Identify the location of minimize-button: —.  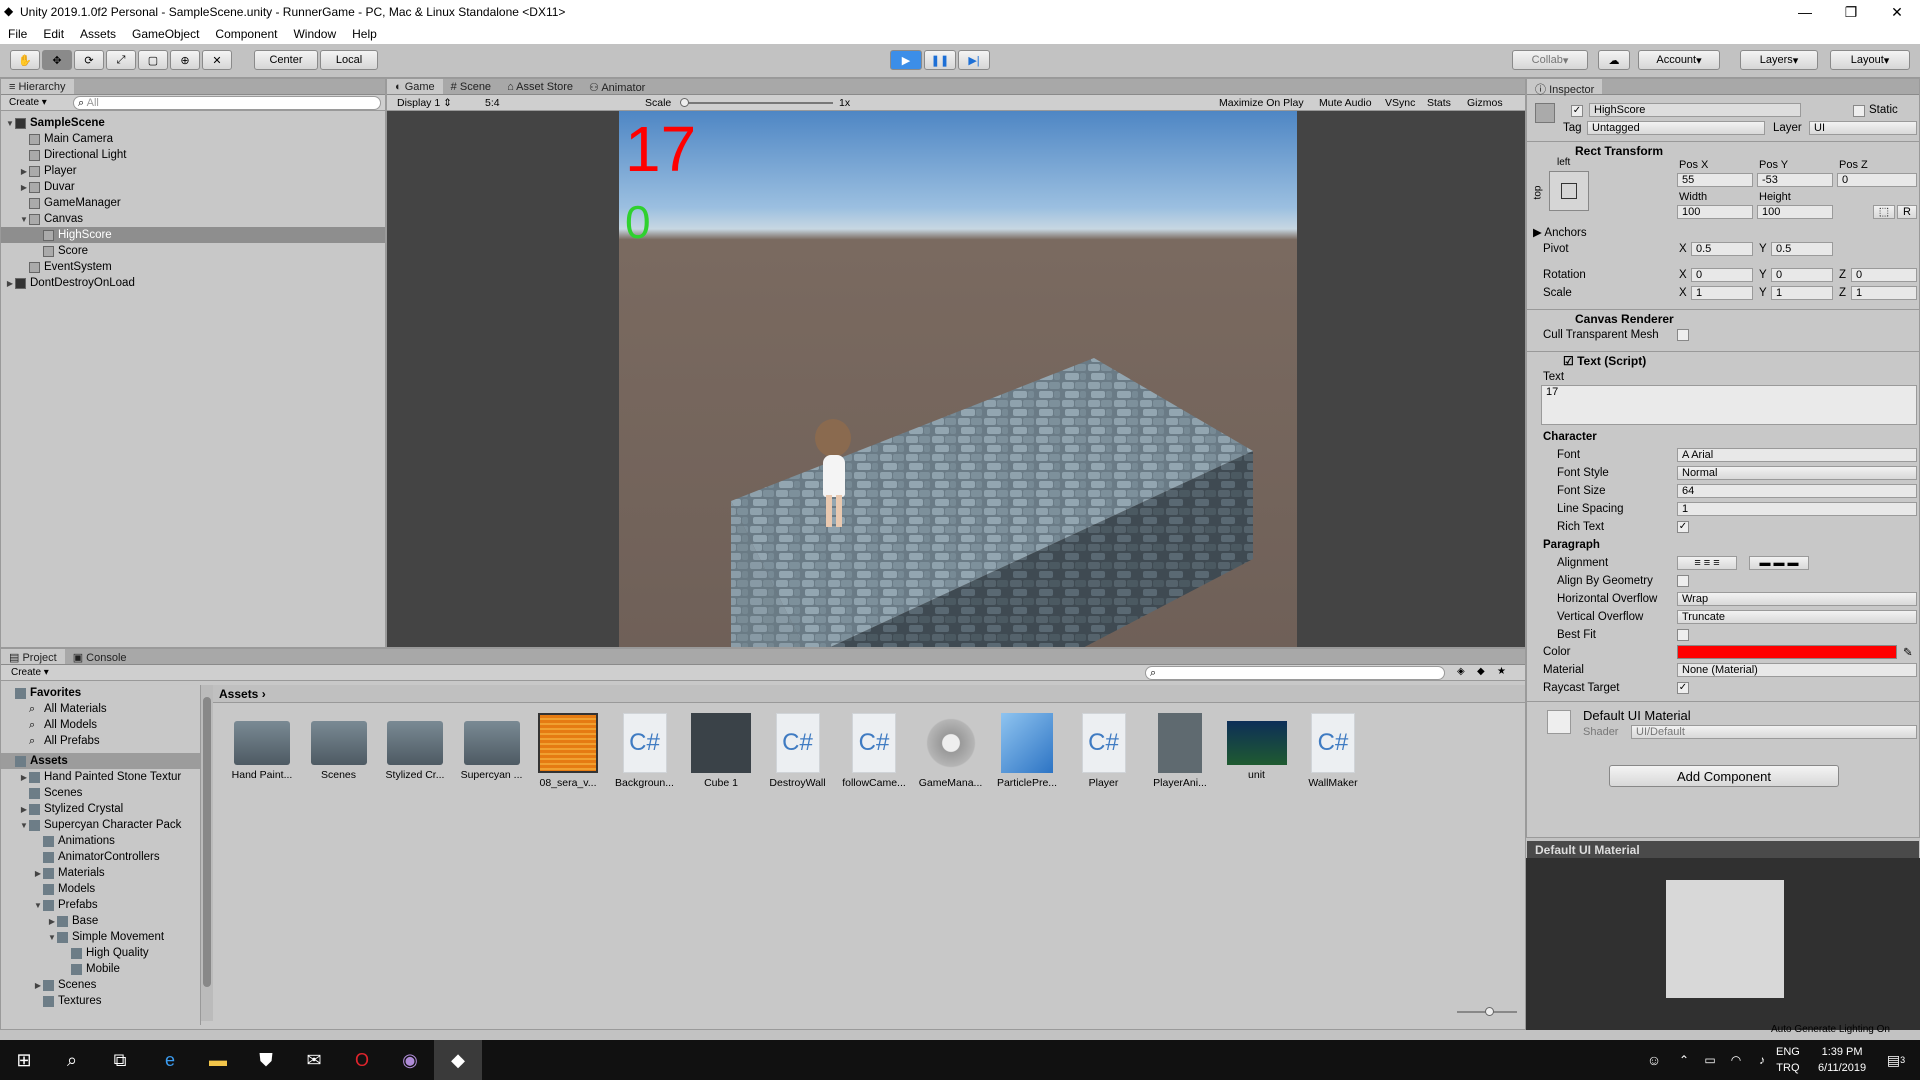
(1805, 12).